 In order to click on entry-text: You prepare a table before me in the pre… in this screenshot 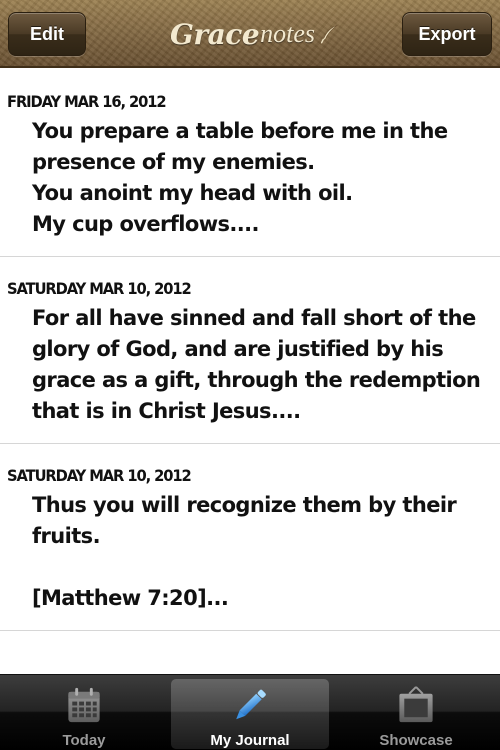, I will do `click(240, 177)`.